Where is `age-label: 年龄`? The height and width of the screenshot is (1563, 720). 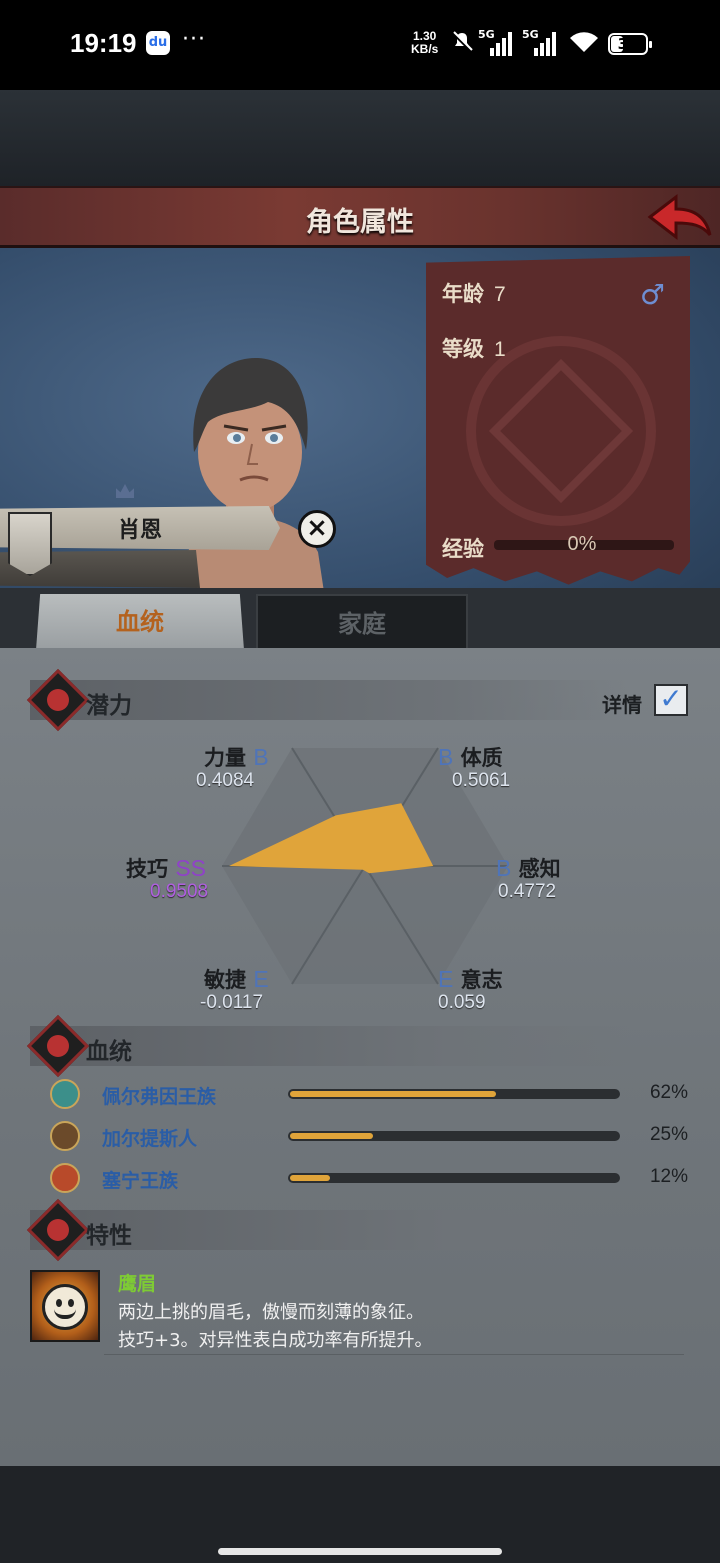 age-label: 年龄 is located at coordinates (463, 294).